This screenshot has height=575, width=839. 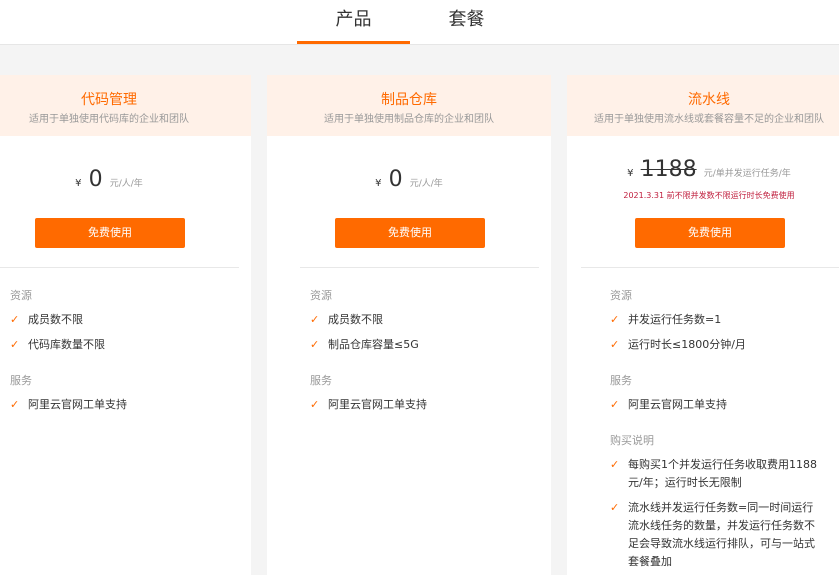 I want to click on feature-item: ✓ 并发运行任务数=1, so click(x=724, y=320).